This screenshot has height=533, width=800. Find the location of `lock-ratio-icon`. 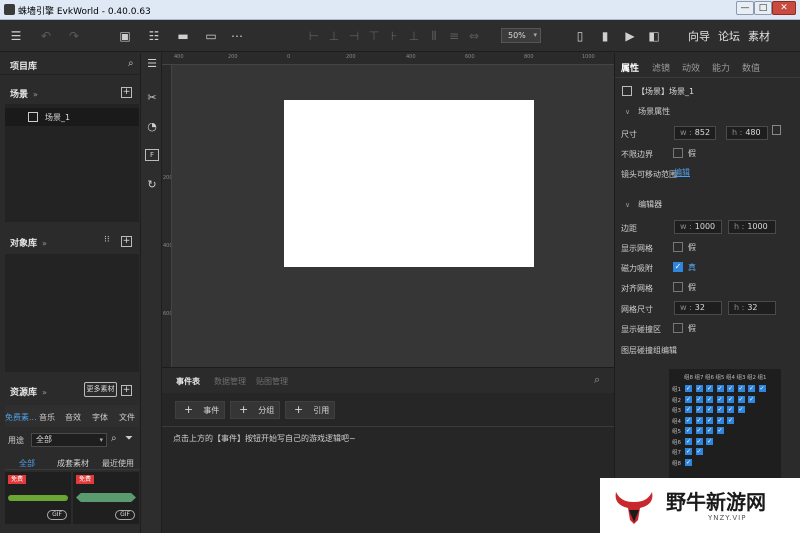

lock-ratio-icon is located at coordinates (776, 130).